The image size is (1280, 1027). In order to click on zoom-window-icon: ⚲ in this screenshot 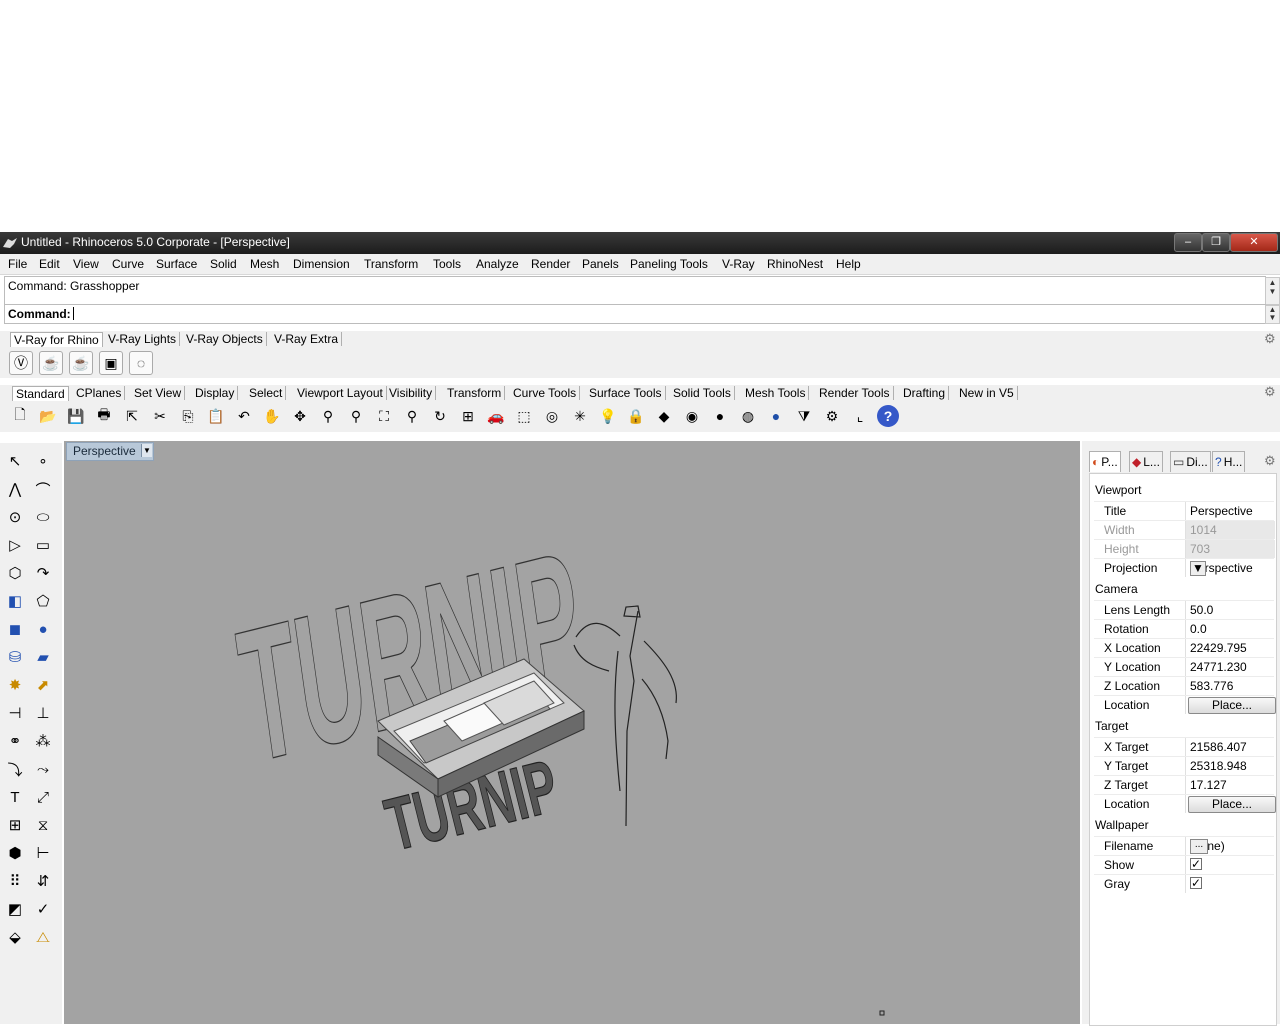, I will do `click(356, 416)`.